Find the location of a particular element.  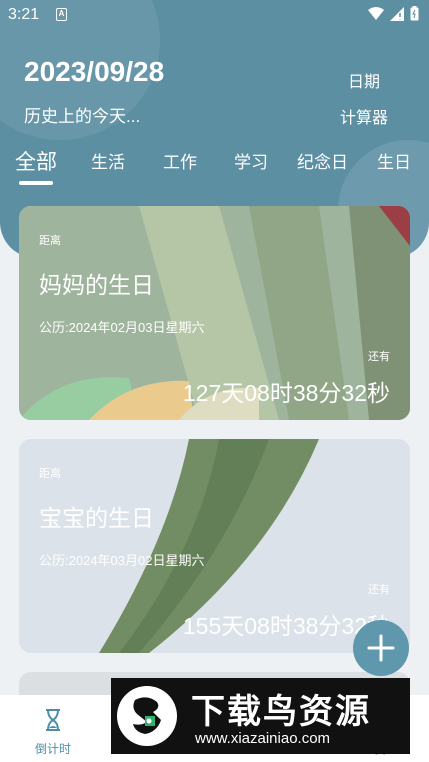

nav-countdown: 倒计时 is located at coordinates (53, 728).